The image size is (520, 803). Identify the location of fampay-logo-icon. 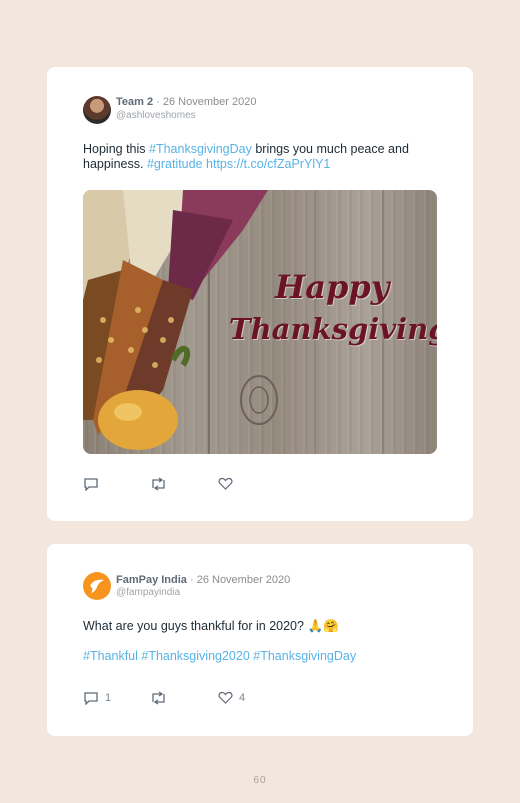
(97, 586).